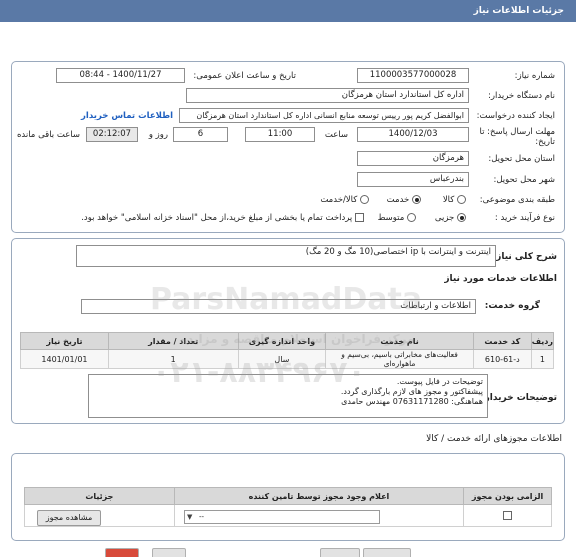 The width and height of the screenshot is (576, 557). Describe the element at coordinates (524, 180) in the screenshot. I see `city-label: شهر محل تحویل:` at that location.